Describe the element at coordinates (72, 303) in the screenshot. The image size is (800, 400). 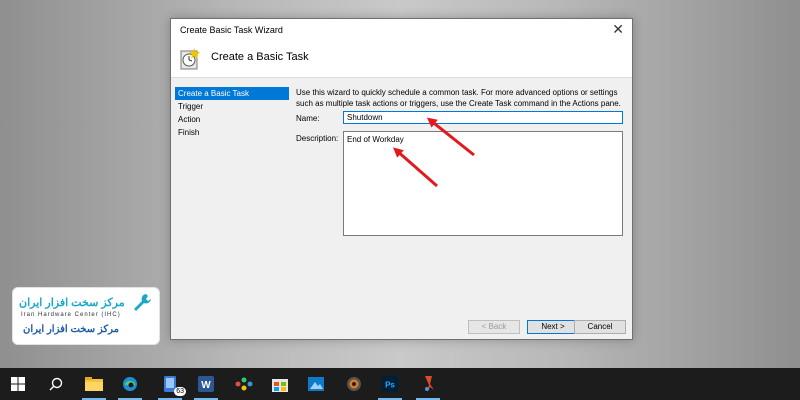
I see `logo-title: مرکز سخت افزار ایران` at that location.